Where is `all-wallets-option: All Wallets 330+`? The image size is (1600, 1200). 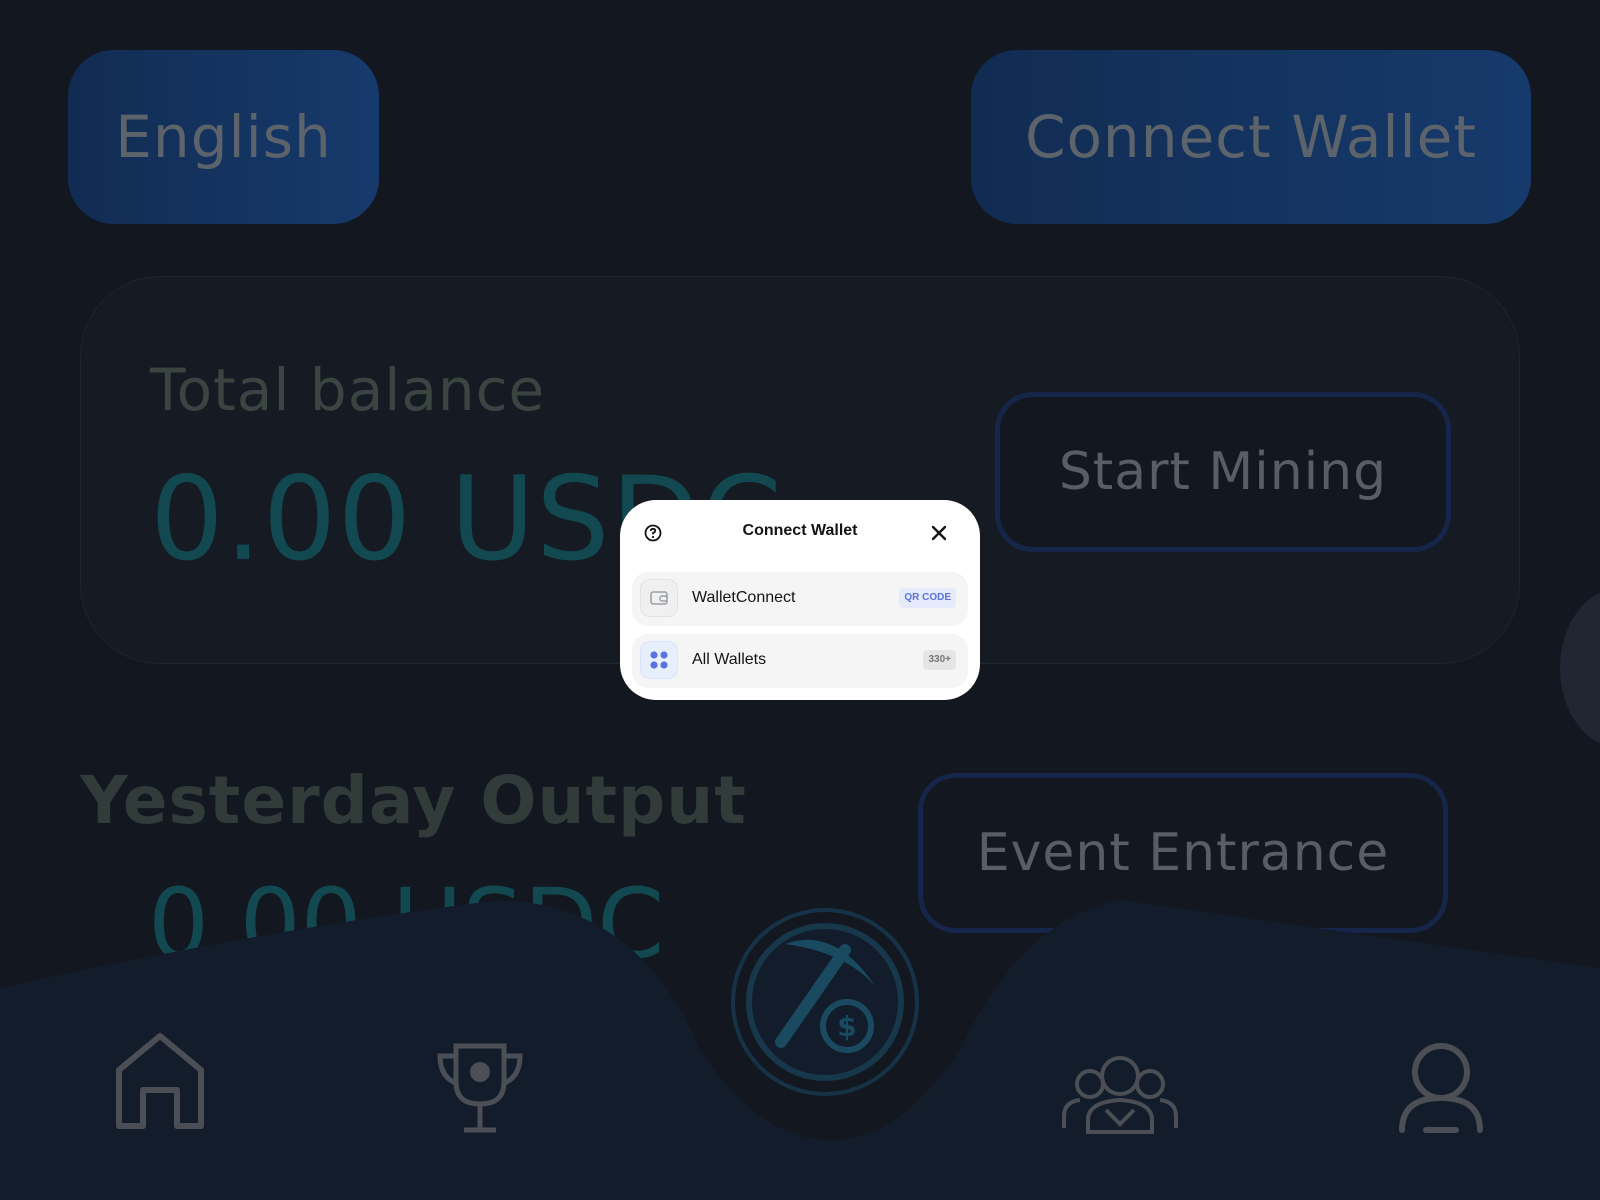
all-wallets-option: All Wallets 330+ is located at coordinates (800, 661).